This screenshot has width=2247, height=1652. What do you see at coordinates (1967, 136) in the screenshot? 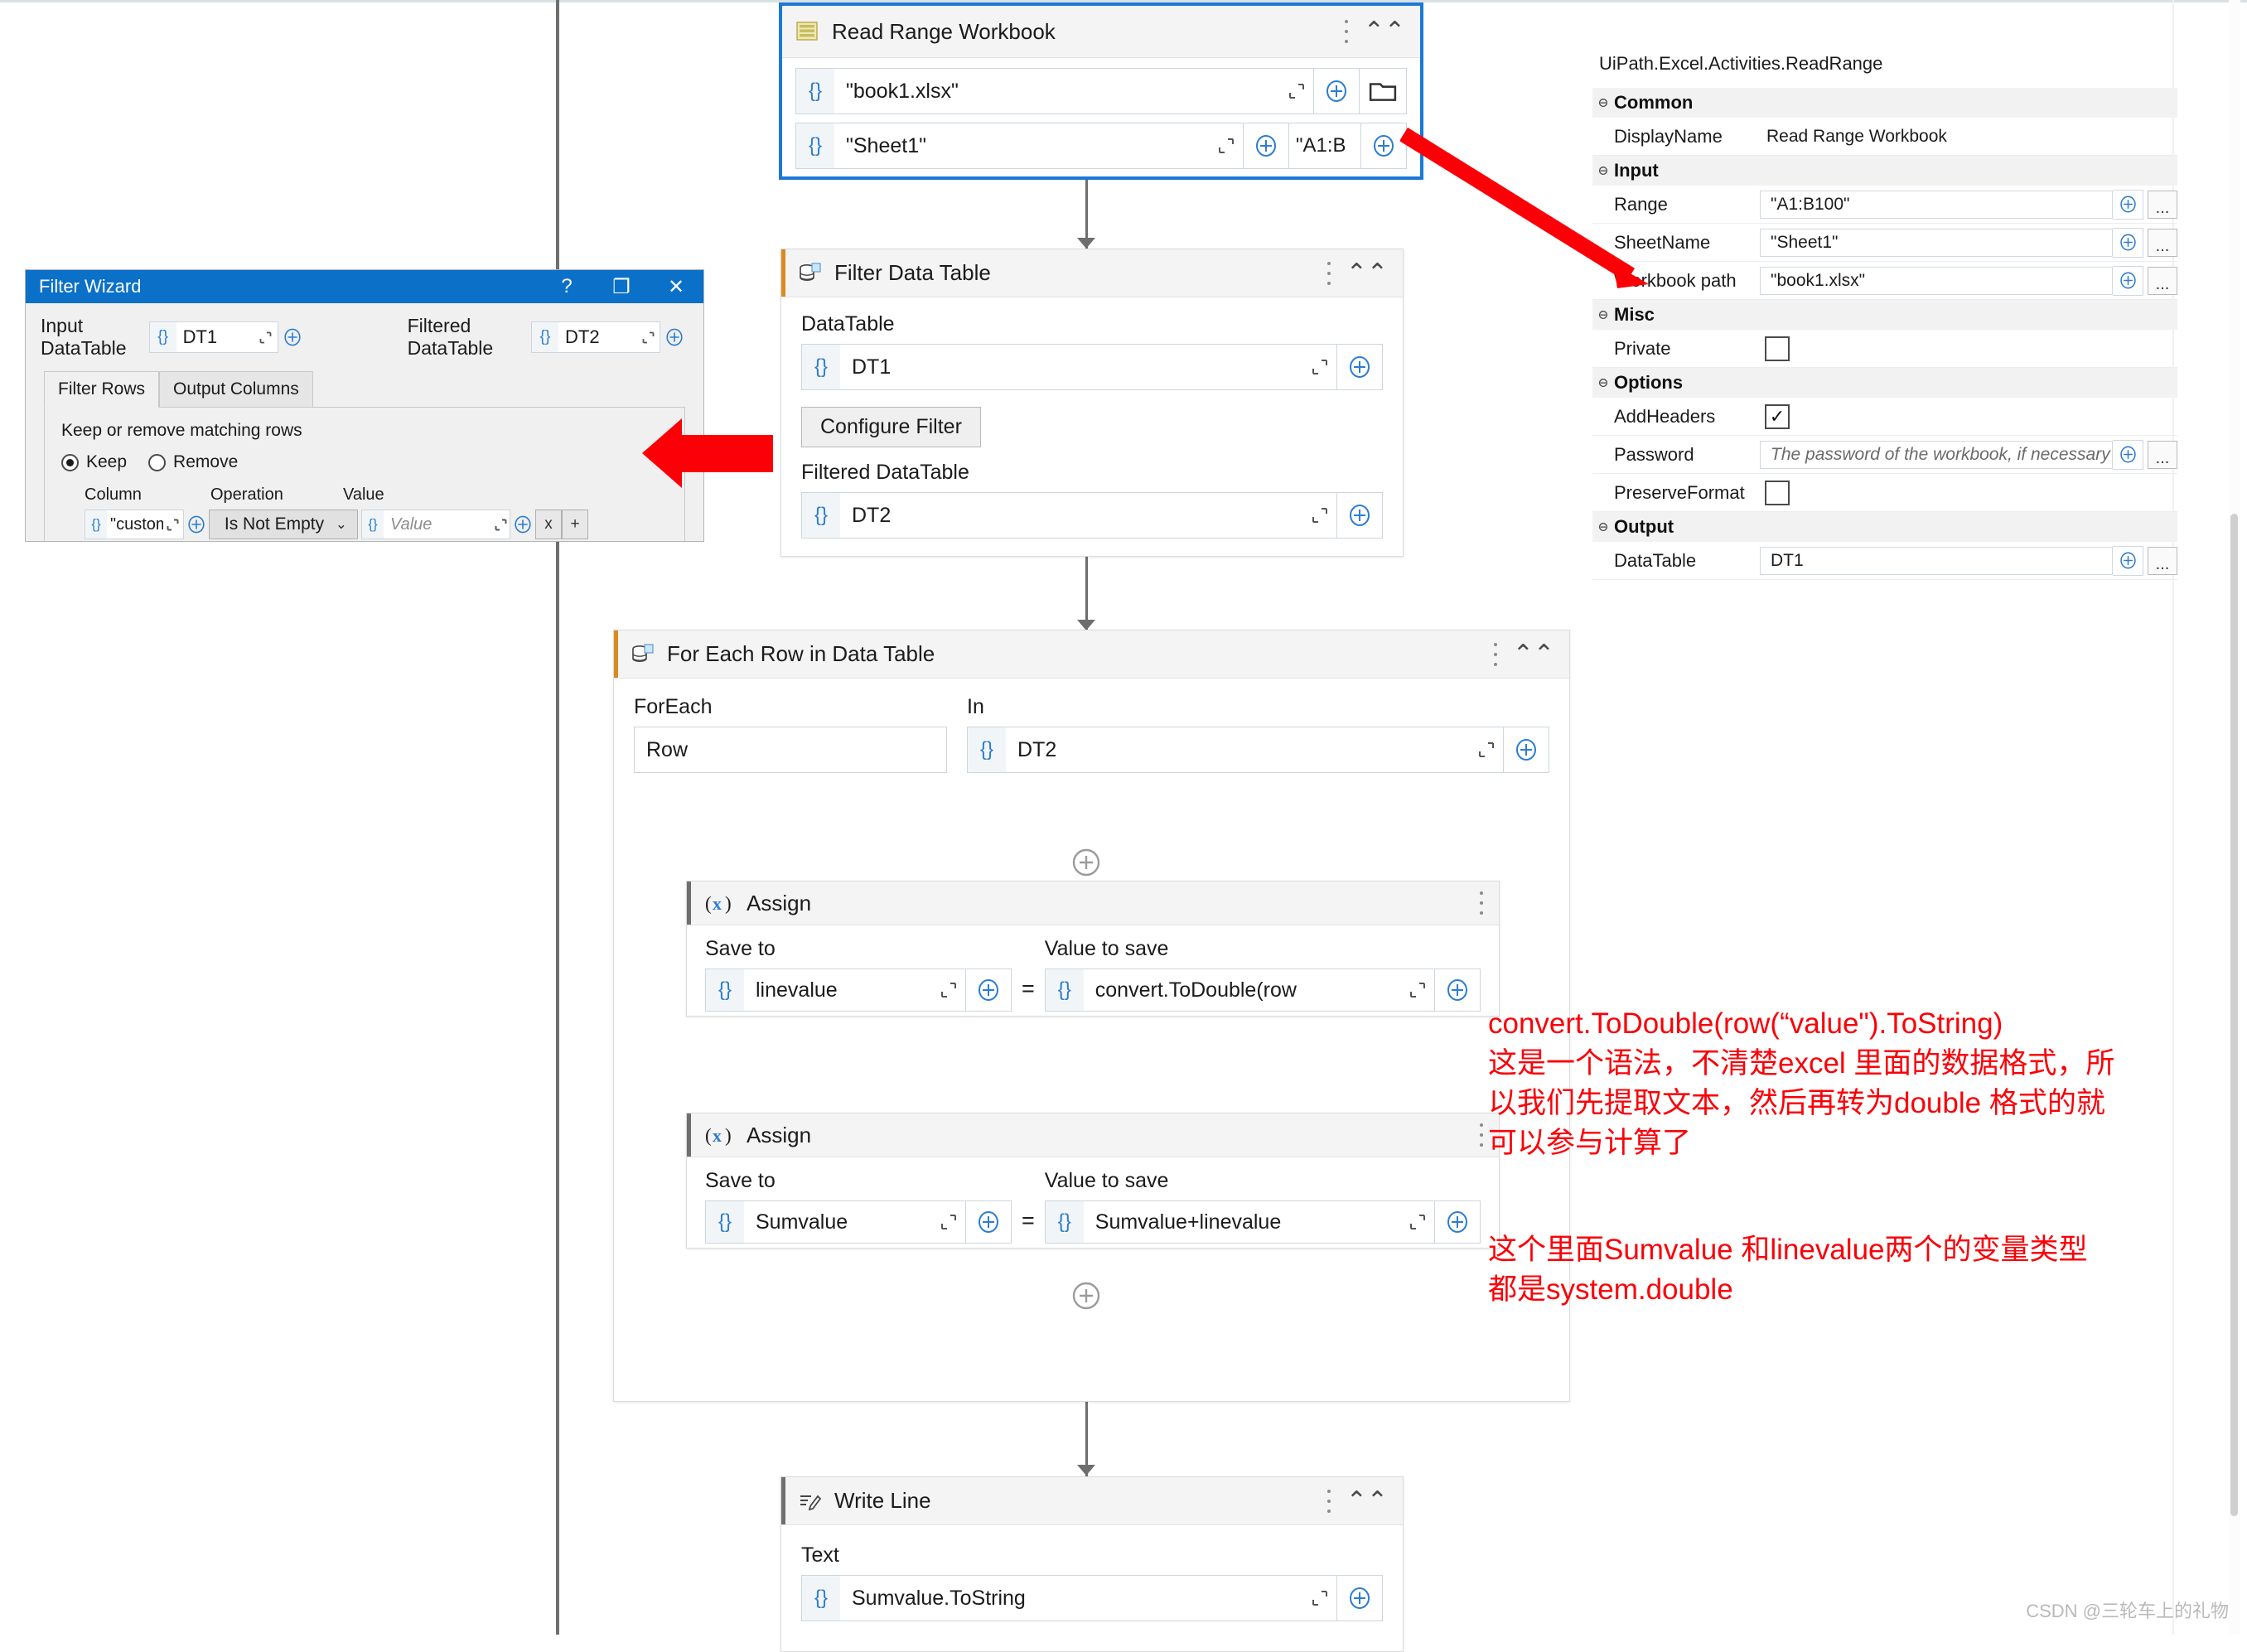
I see `property-value: Read Range Workbook` at bounding box center [1967, 136].